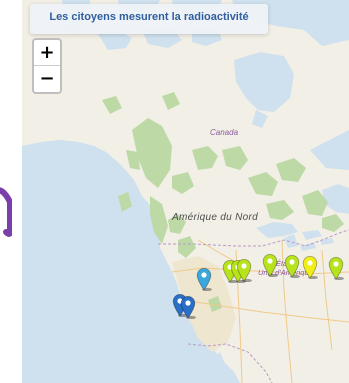  I want to click on edge-decoration-icon, so click(6, 206).